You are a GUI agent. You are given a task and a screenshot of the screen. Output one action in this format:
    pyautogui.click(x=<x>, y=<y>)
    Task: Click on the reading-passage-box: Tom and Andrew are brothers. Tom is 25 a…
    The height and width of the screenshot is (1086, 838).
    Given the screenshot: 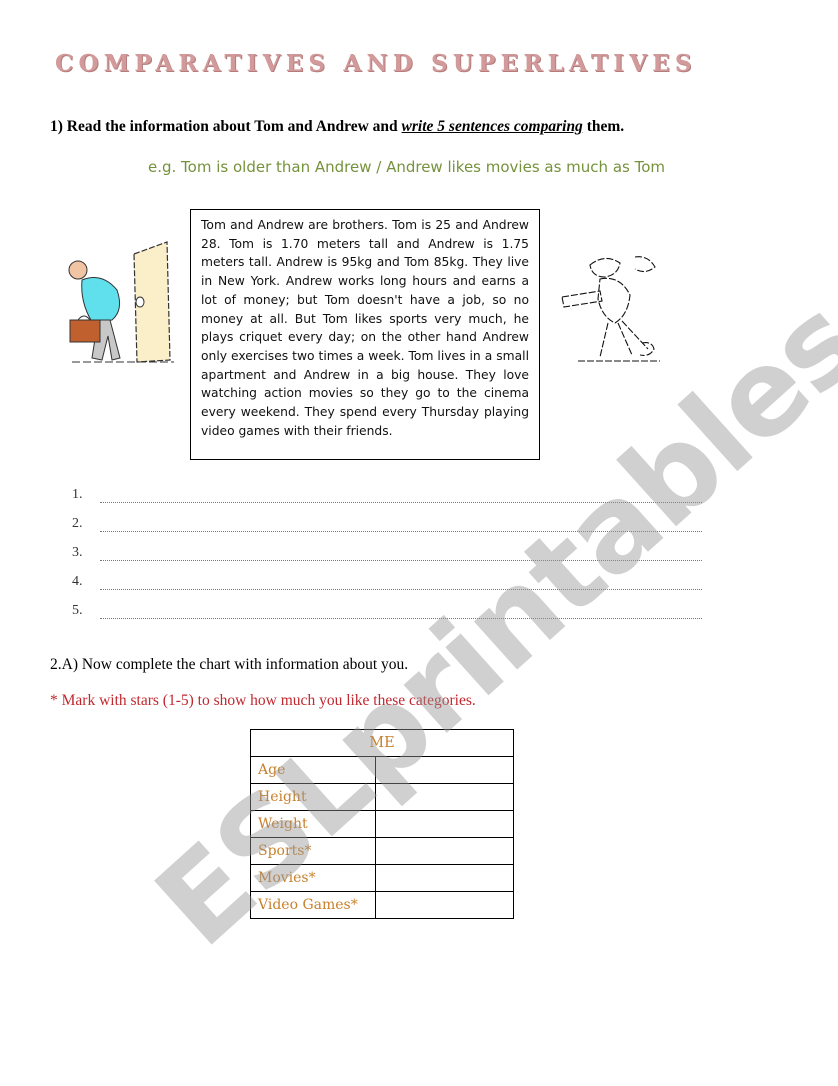 What is the action you would take?
    pyautogui.click(x=365, y=334)
    